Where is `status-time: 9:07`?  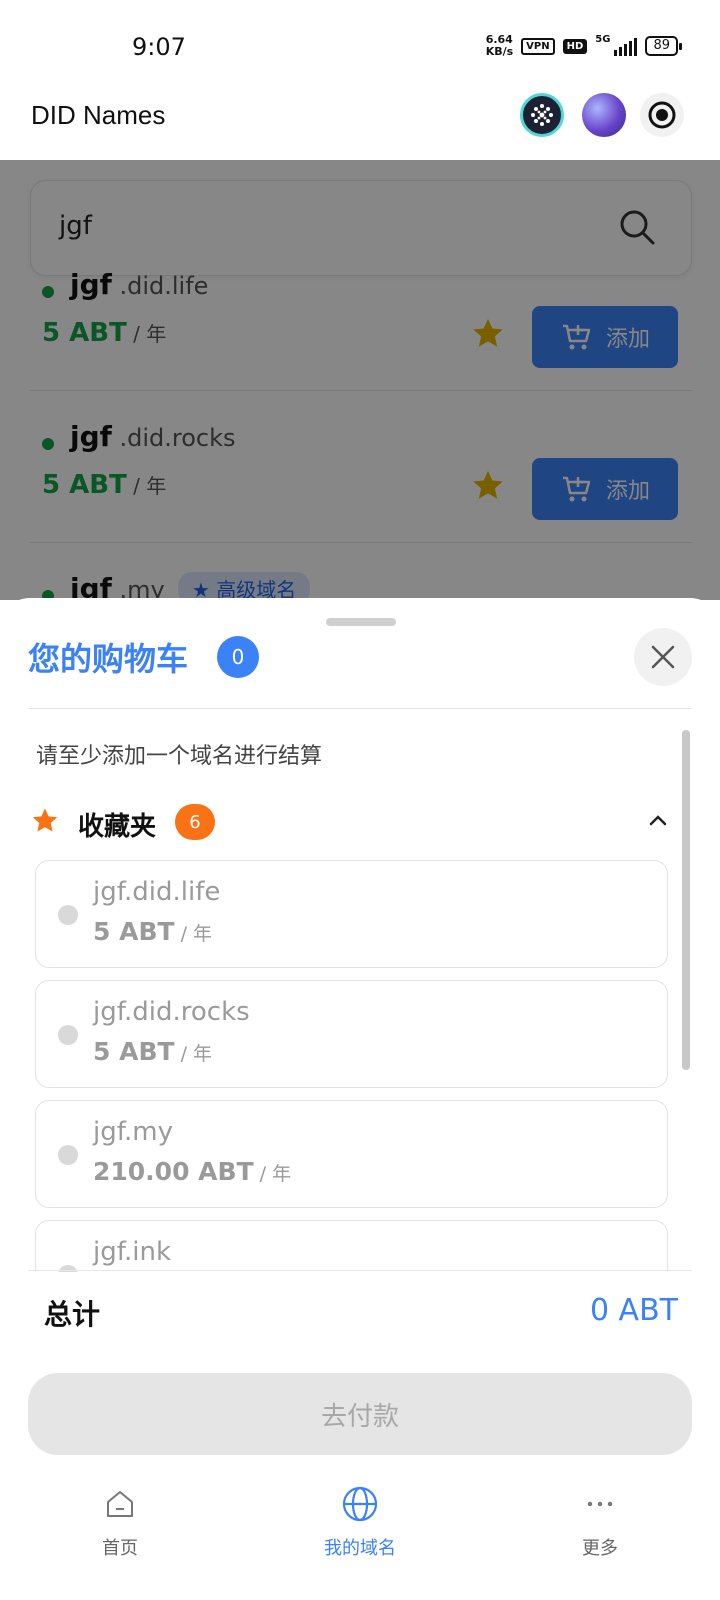 status-time: 9:07 is located at coordinates (159, 47).